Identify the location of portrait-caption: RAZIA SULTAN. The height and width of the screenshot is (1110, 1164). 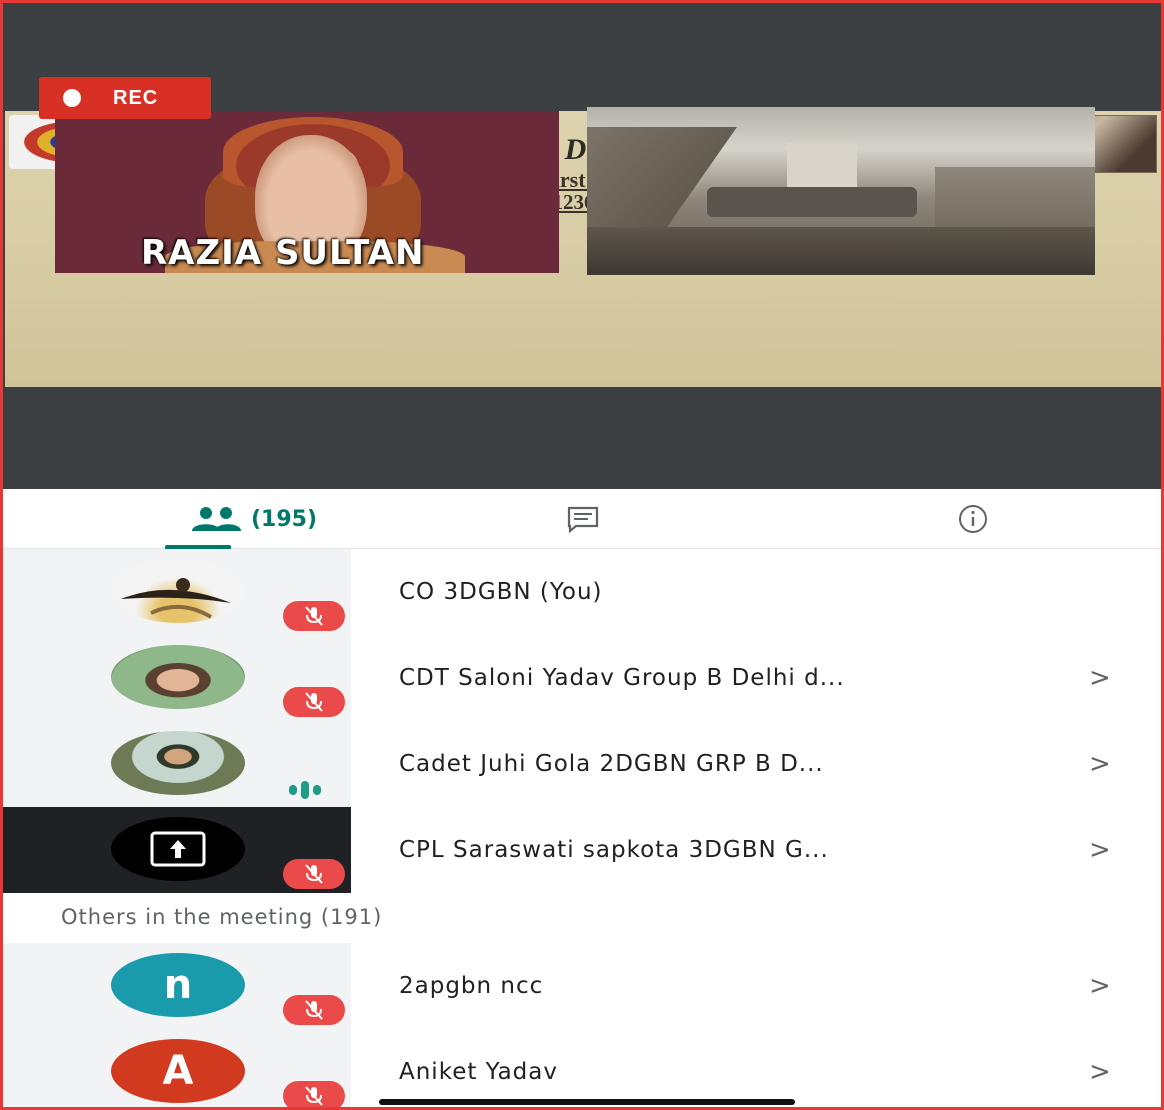
(283, 253).